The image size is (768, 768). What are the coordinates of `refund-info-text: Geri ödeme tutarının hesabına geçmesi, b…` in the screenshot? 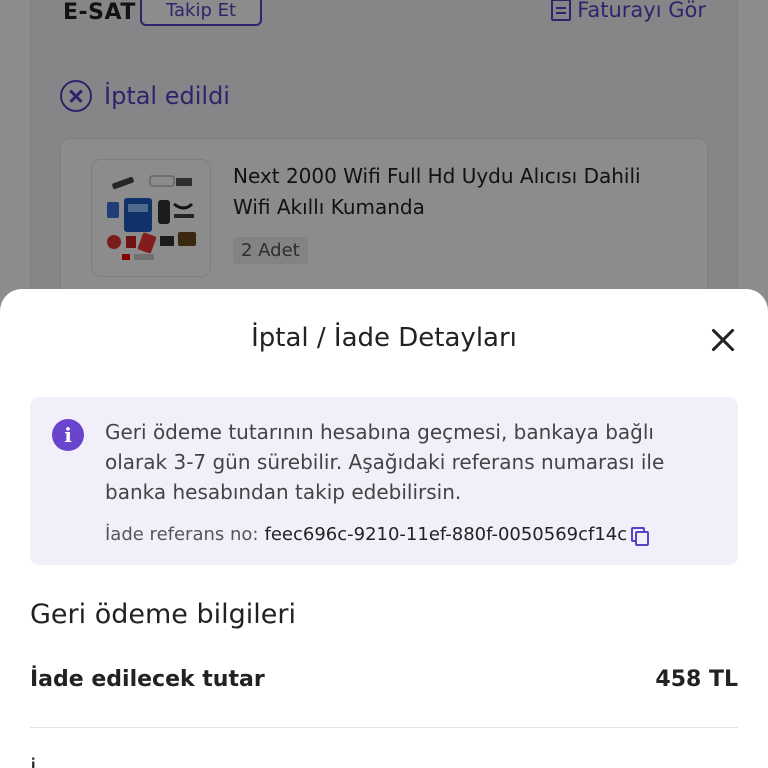 It's located at (385, 462).